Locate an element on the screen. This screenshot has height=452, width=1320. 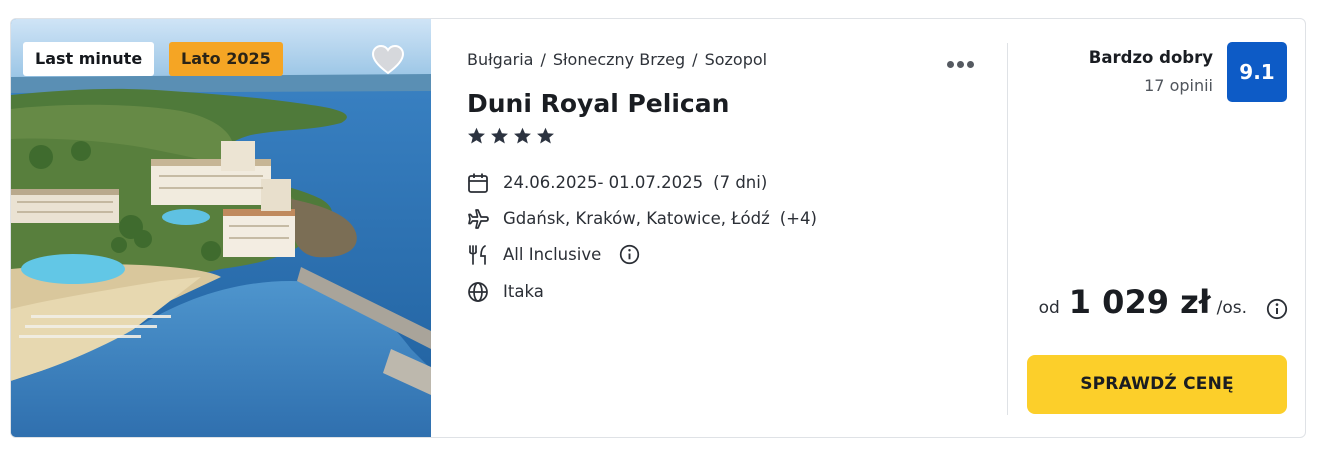
check-price-button: SPRAWDŹ CENĘ is located at coordinates (1157, 384).